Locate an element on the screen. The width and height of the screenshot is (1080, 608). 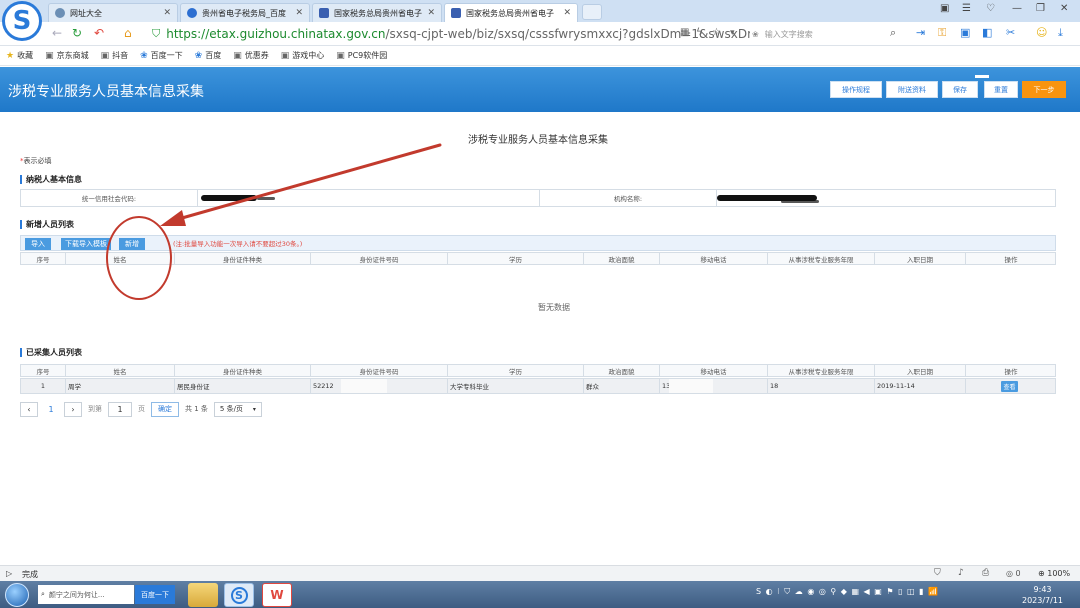
page-number-input: 1 is located at coordinates (120, 409).